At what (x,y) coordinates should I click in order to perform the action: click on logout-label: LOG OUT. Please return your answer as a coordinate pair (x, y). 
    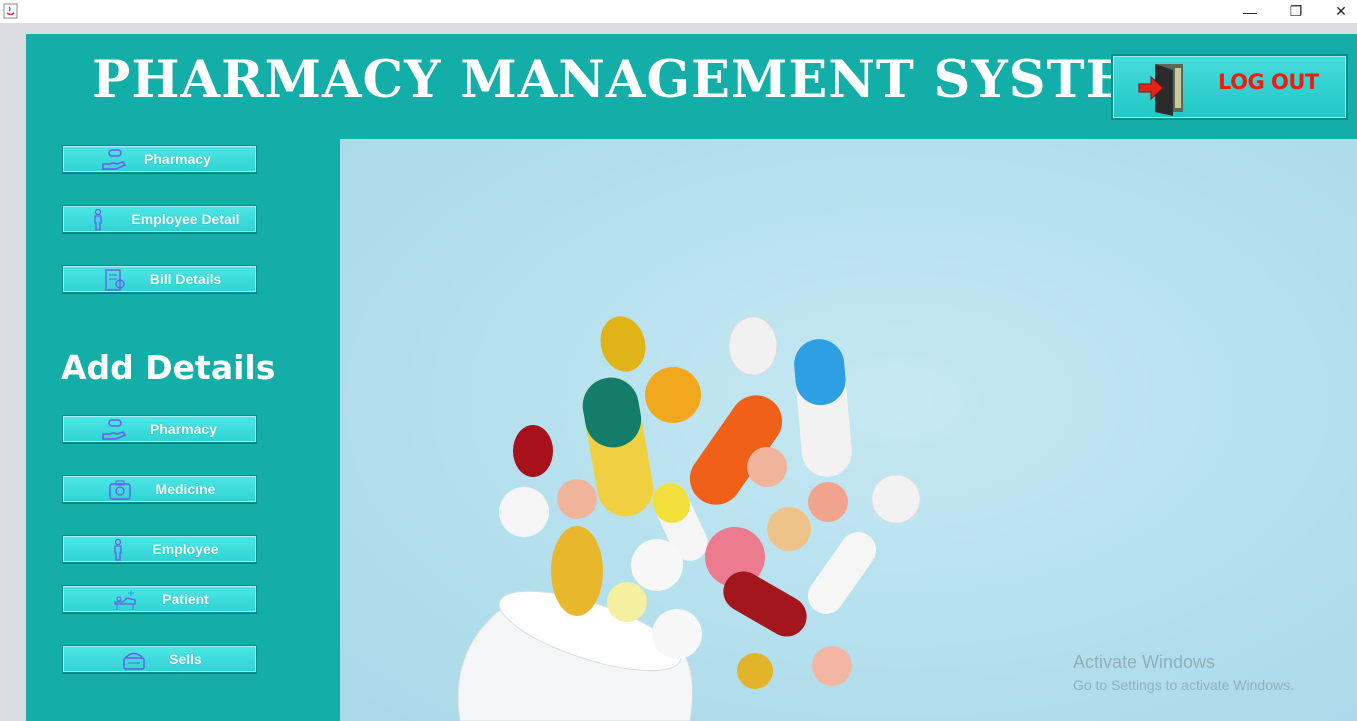
    Looking at the image, I should click on (1268, 82).